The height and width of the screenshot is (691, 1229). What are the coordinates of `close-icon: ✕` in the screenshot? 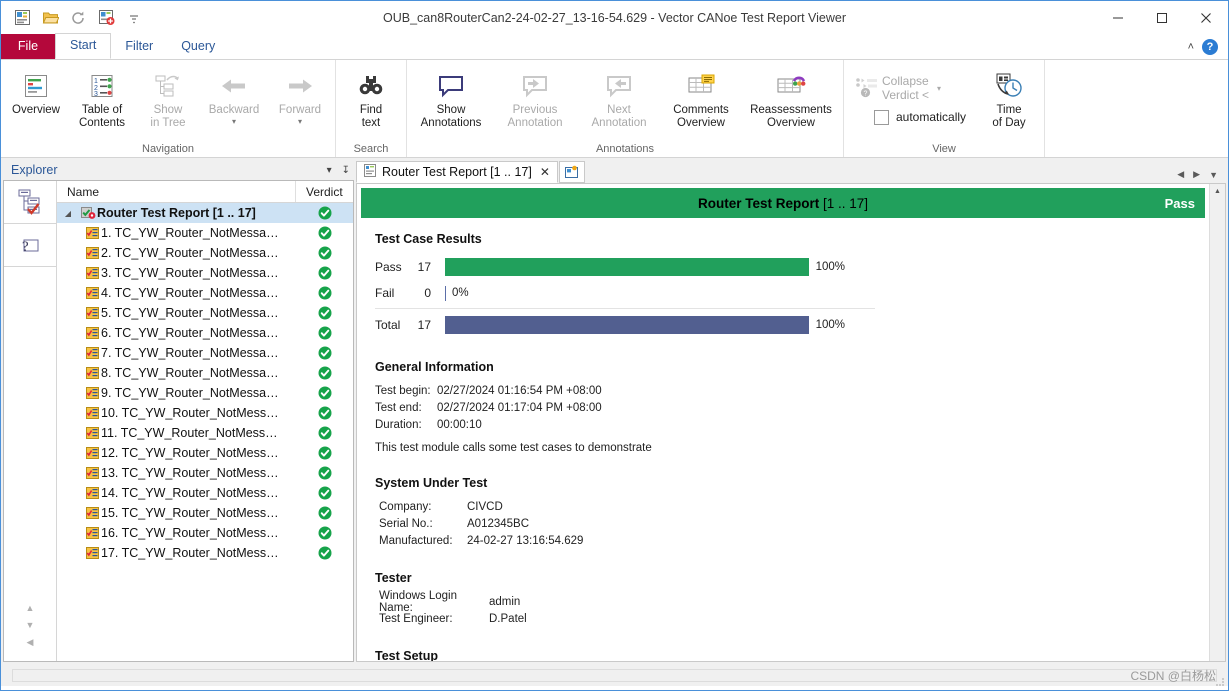 It's located at (544, 172).